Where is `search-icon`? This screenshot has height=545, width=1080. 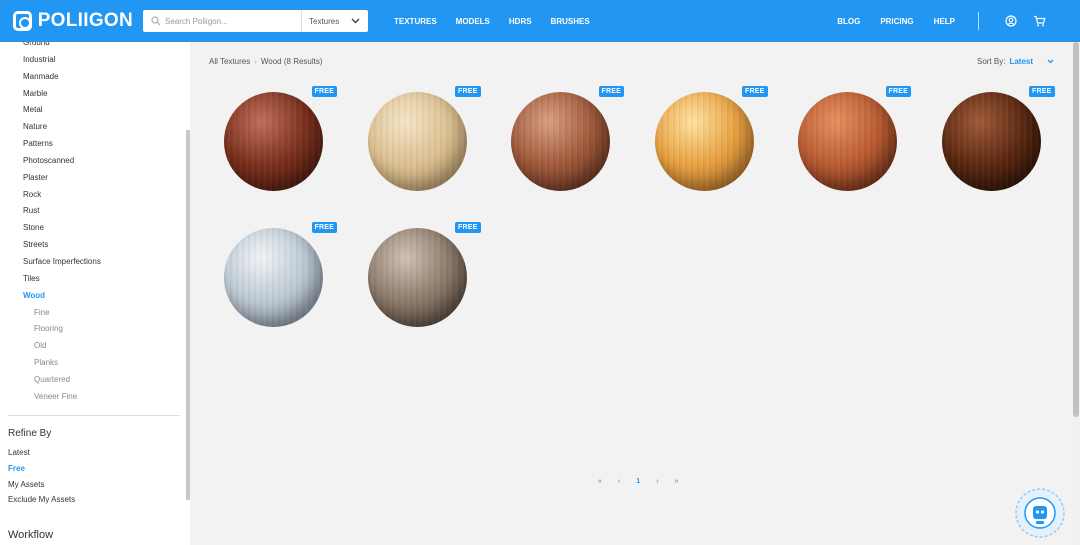
search-icon is located at coordinates (156, 21).